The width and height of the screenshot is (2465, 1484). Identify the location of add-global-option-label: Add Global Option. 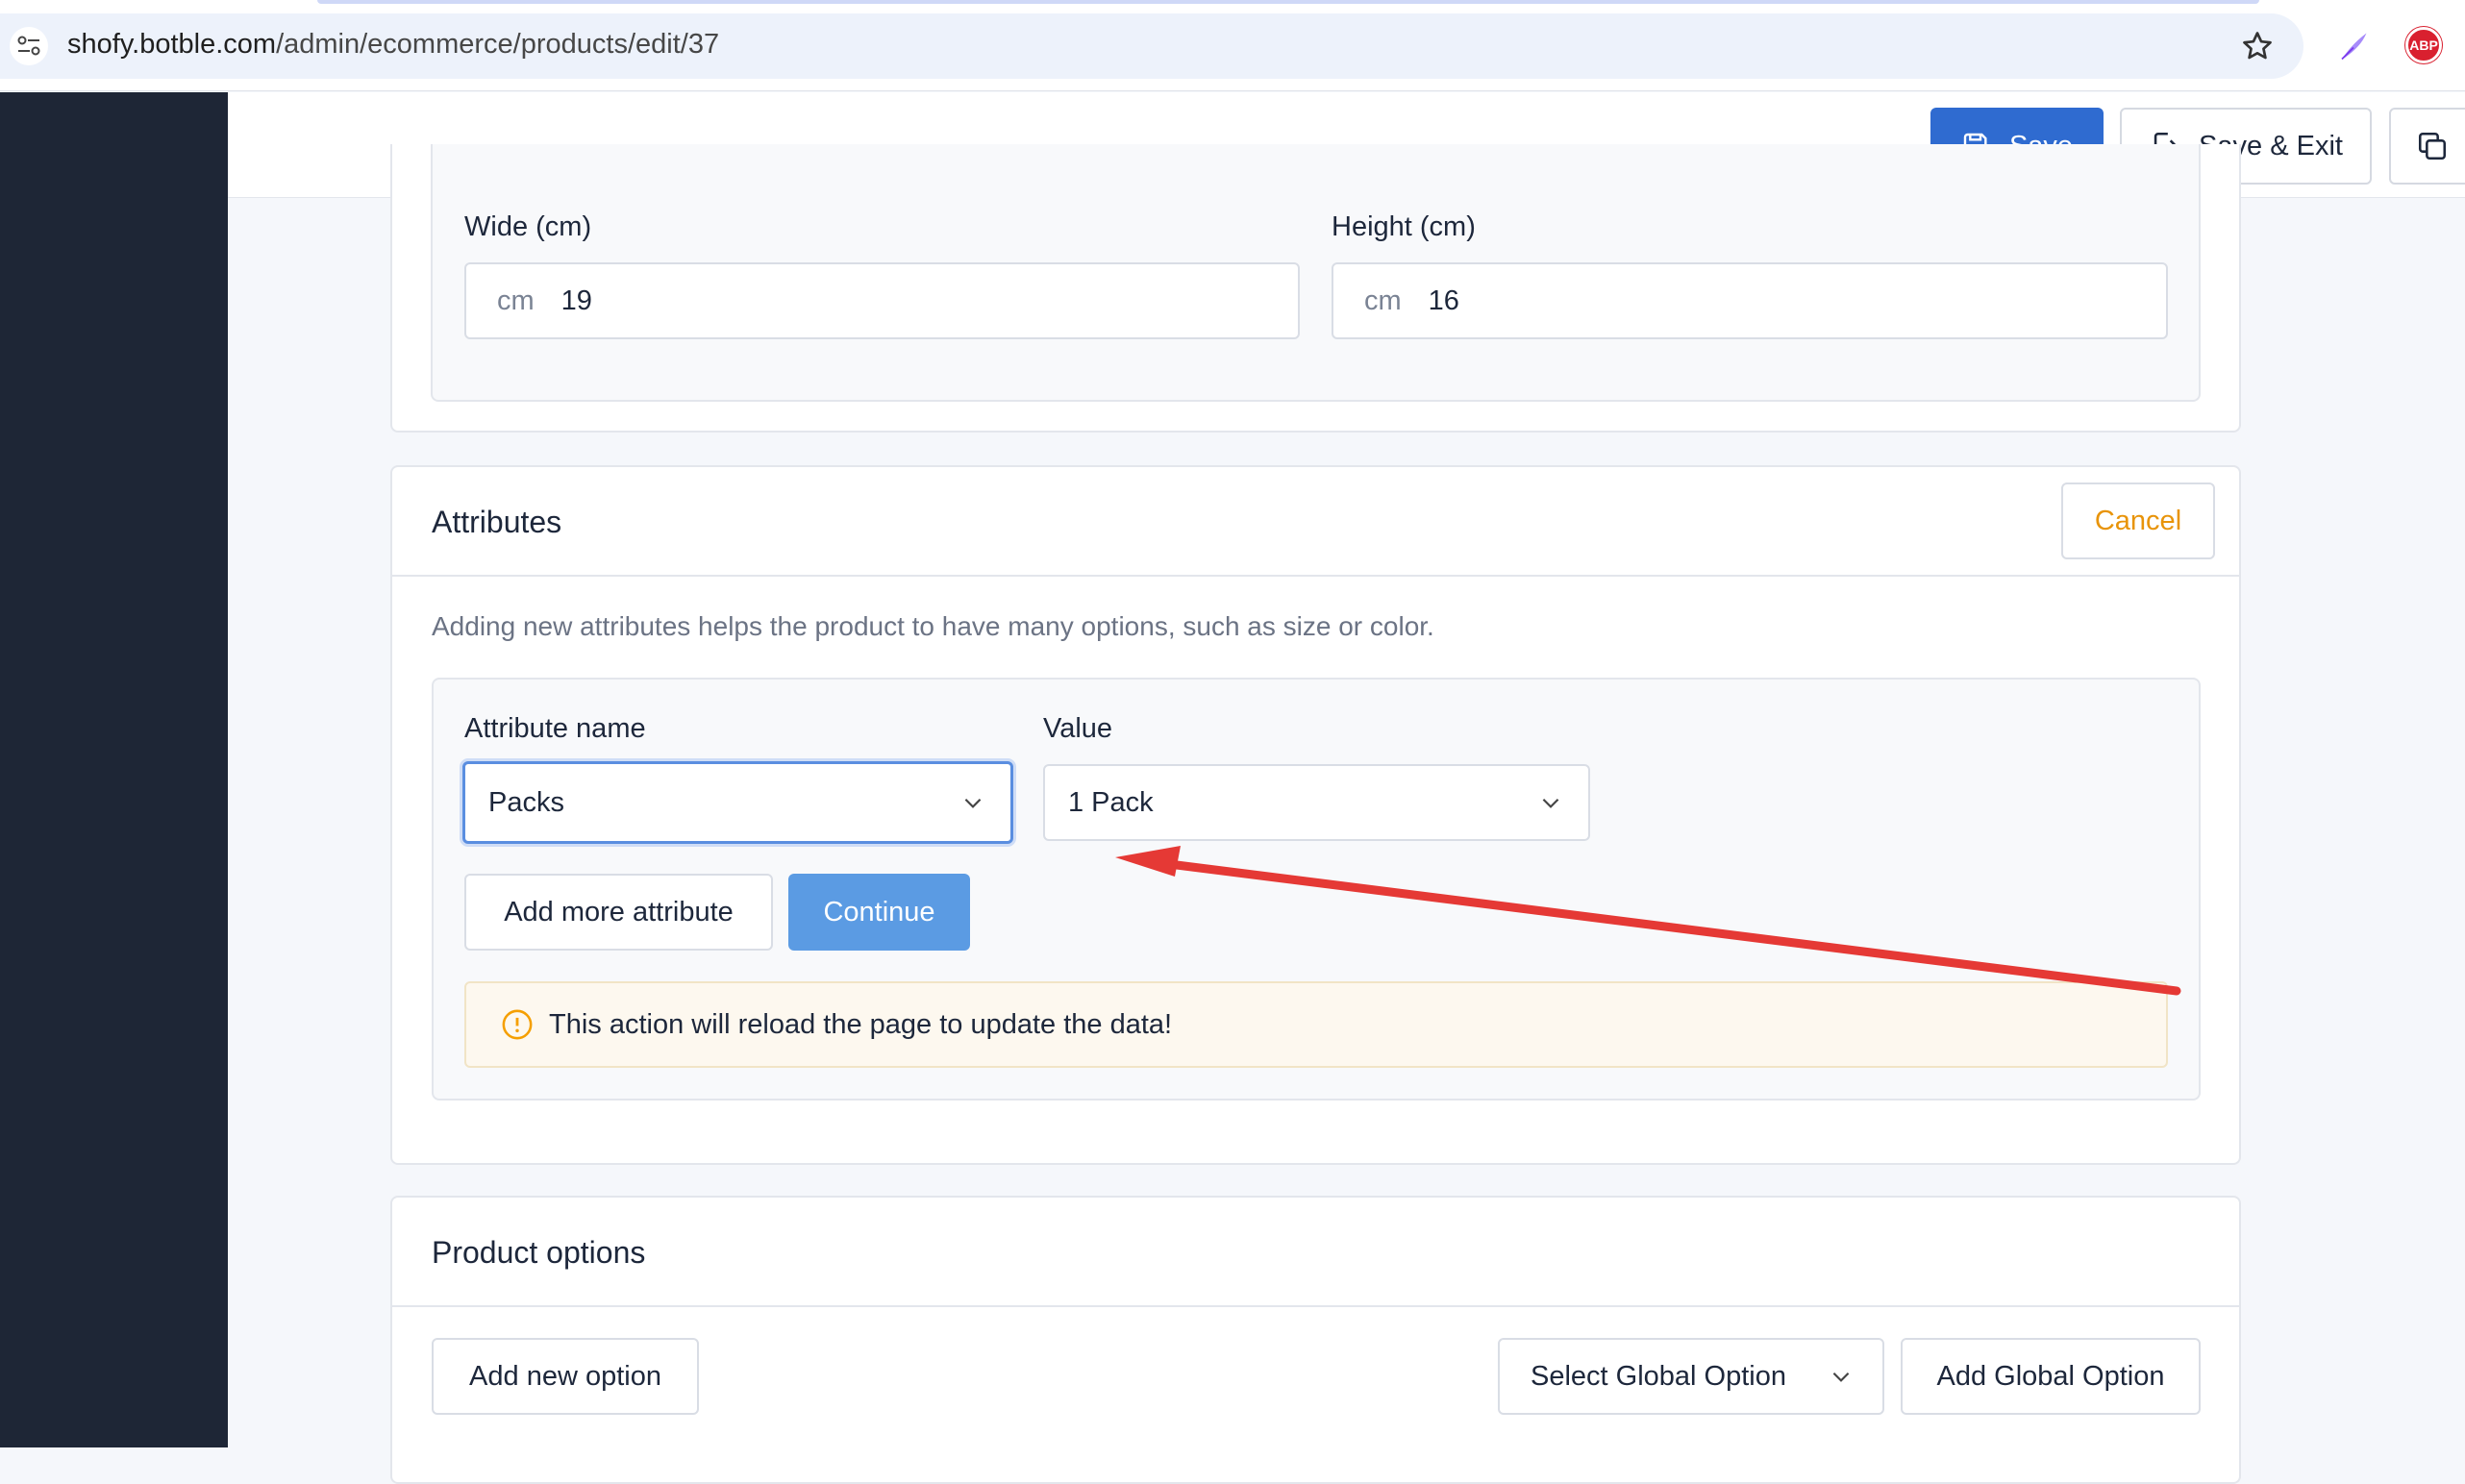
(2050, 1376).